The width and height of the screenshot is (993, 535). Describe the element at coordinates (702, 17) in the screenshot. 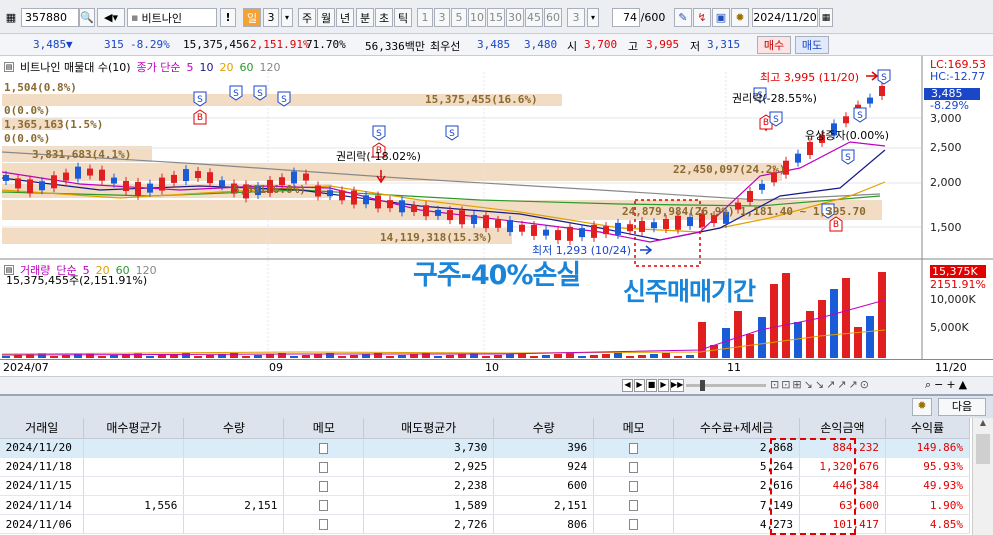

I see `indicator-icon: ↯` at that location.